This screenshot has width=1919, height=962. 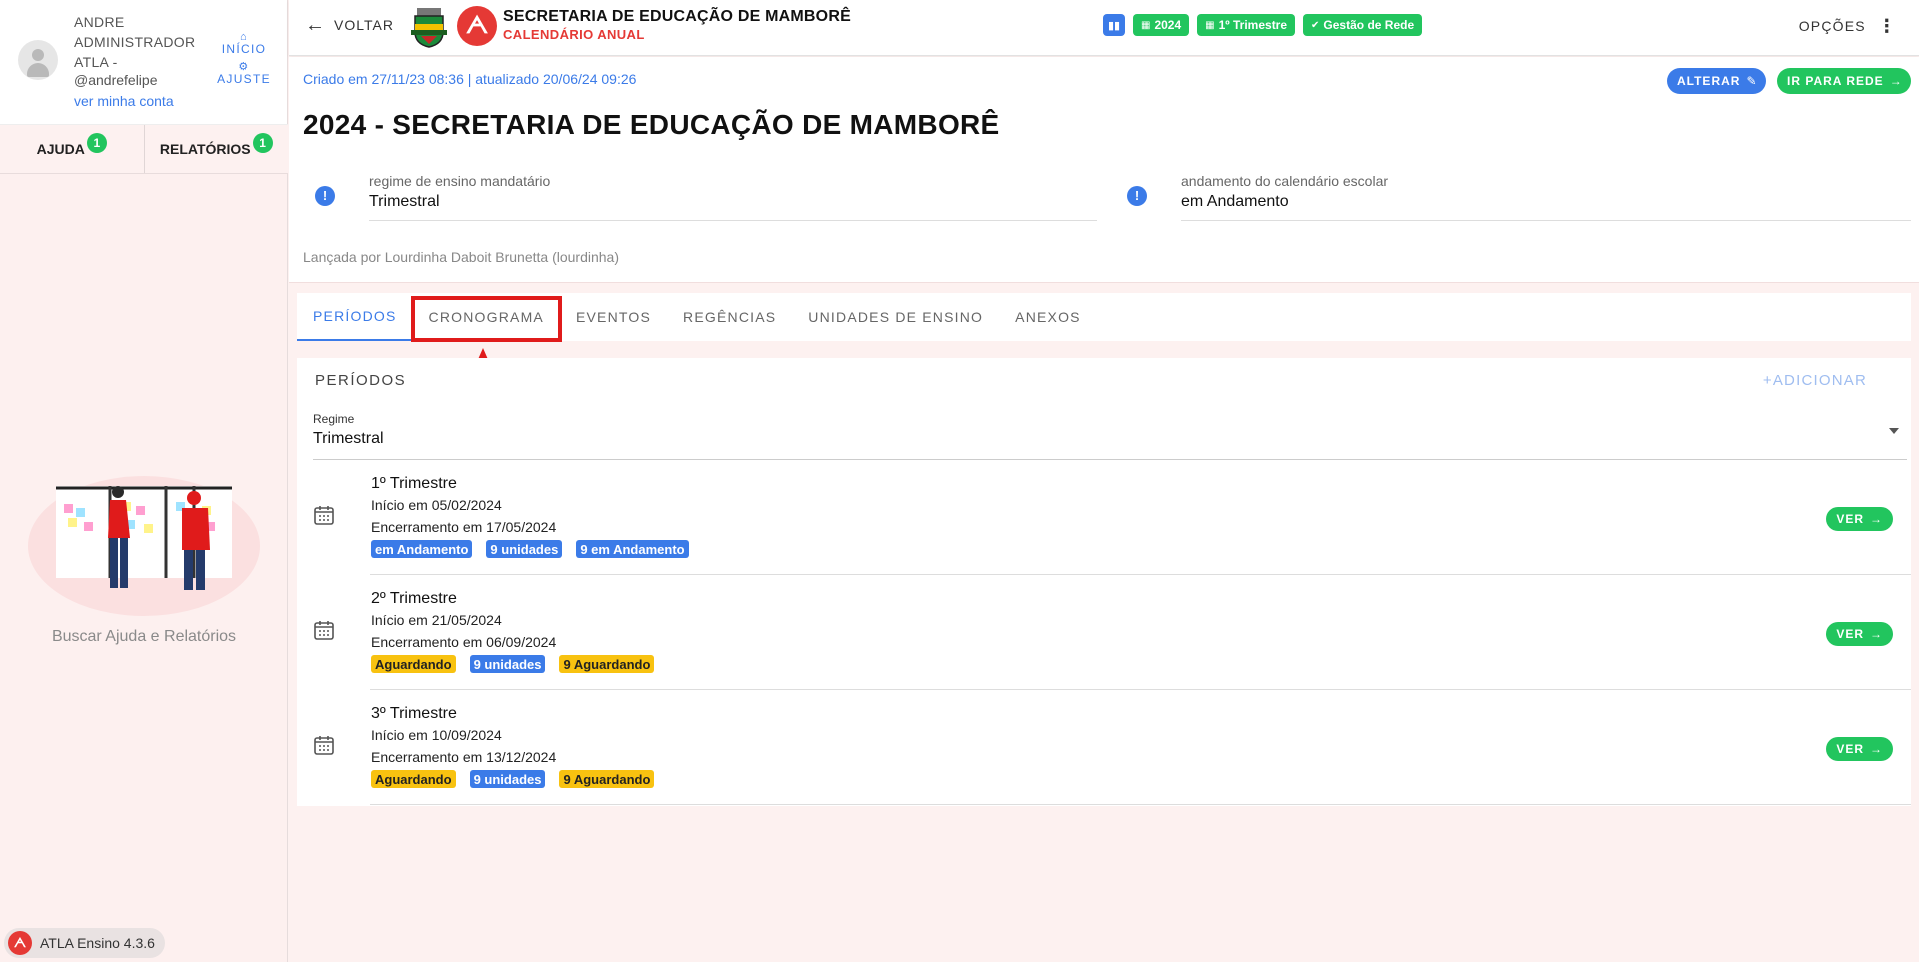 I want to click on period-name: 2º Trimestre, so click(x=414, y=598).